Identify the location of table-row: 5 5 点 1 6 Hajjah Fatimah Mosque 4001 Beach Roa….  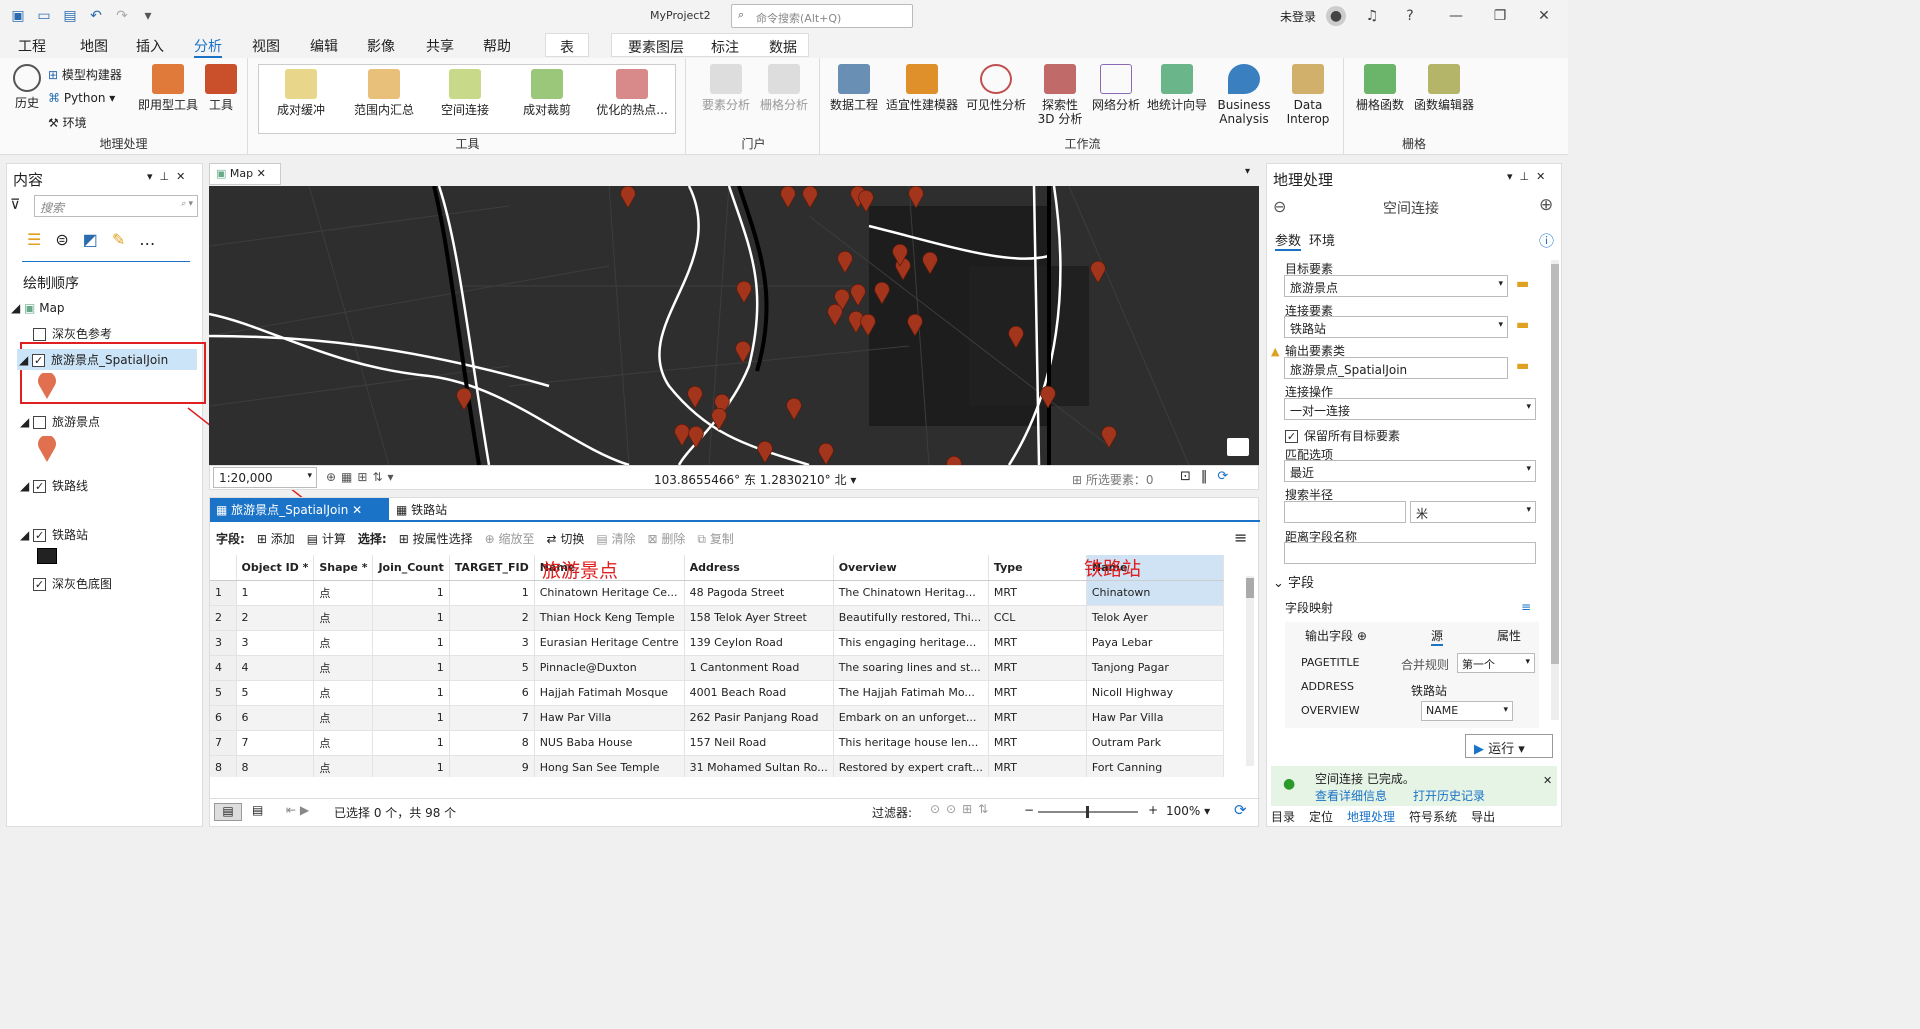
(717, 693).